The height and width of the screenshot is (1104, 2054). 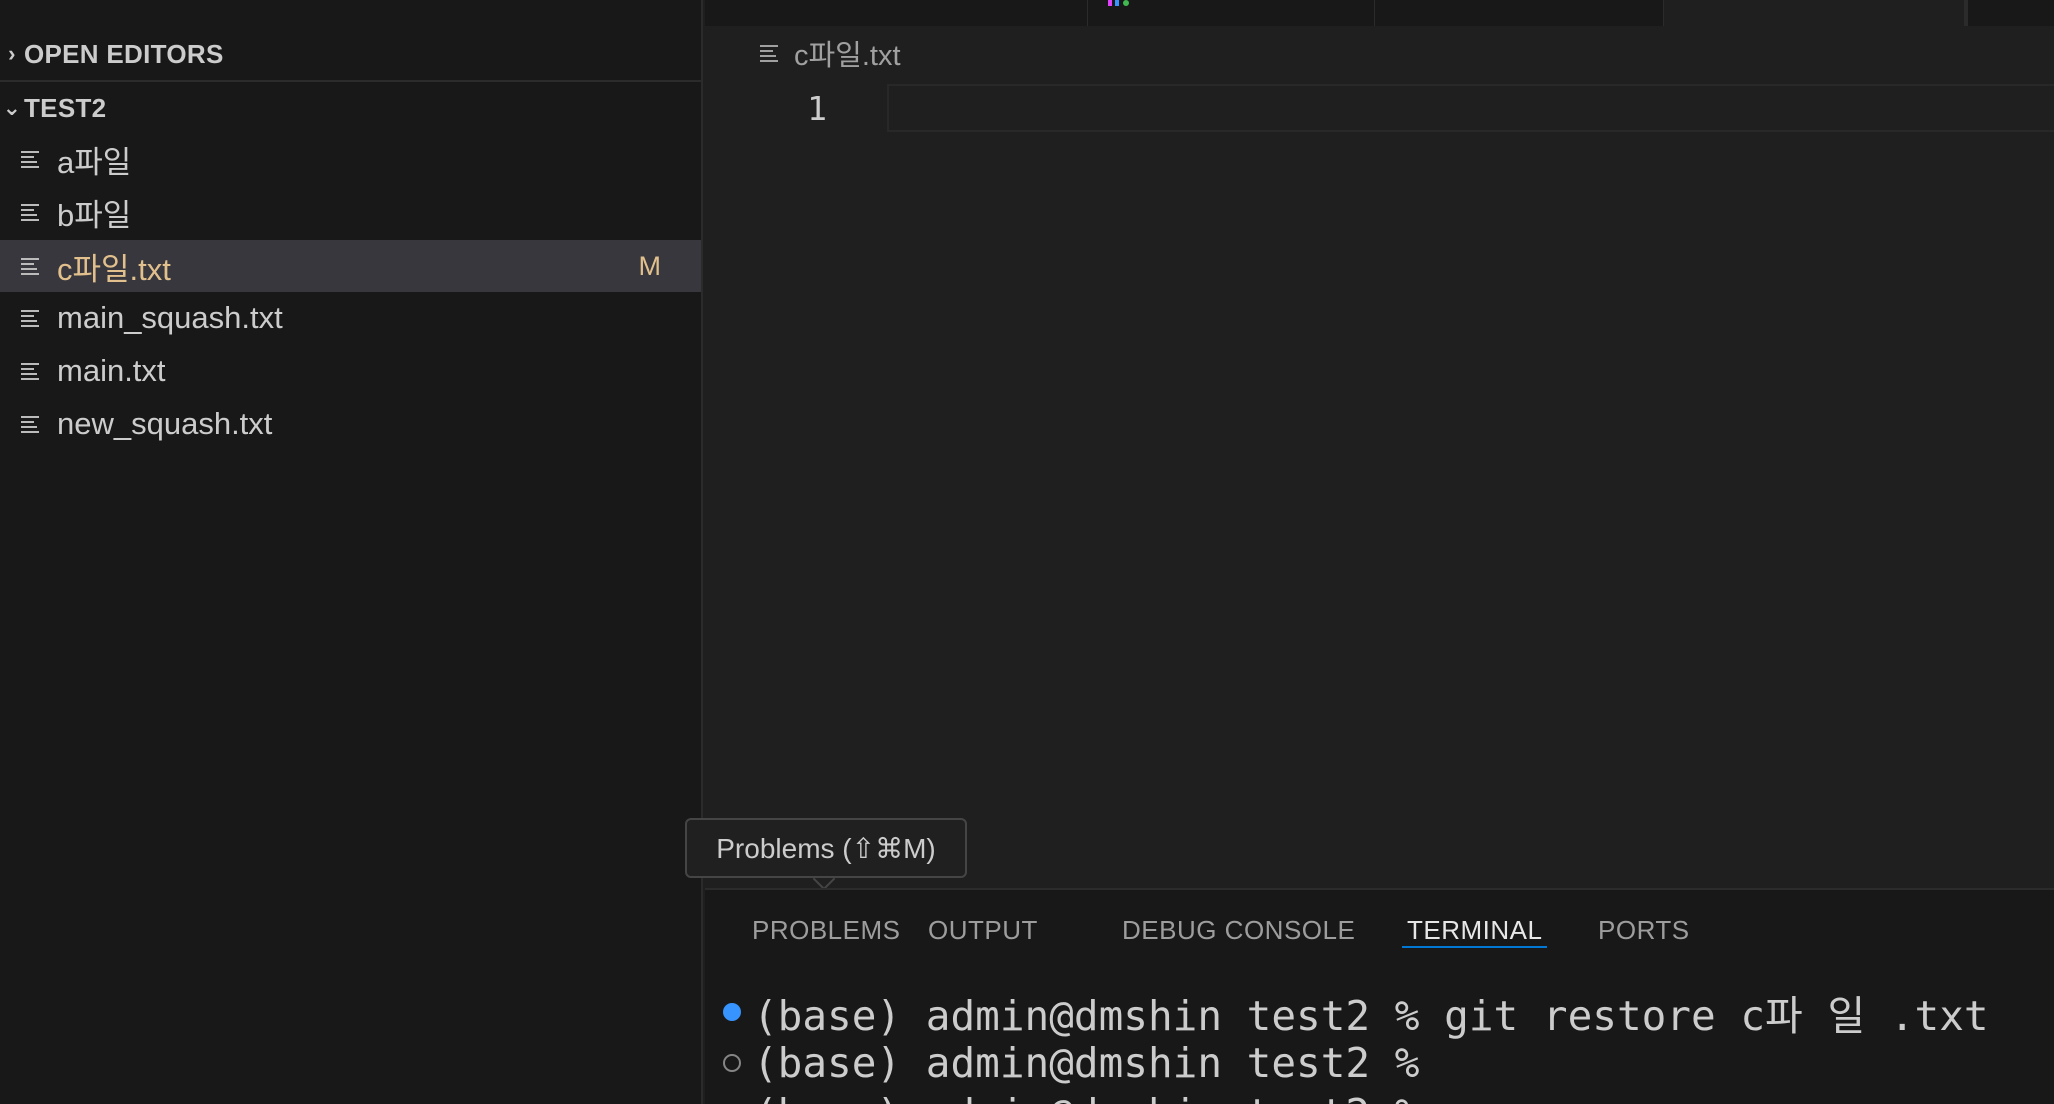 I want to click on open-editors-header: › OPEN EDITORS, so click(x=350, y=55).